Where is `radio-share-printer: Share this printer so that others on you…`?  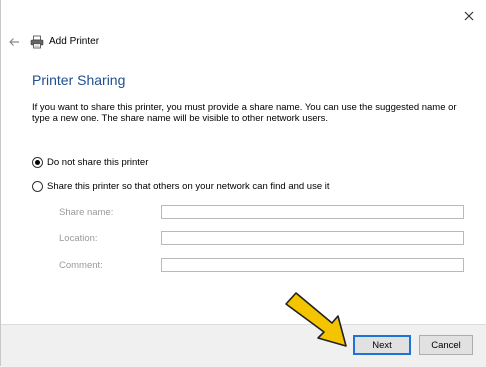 radio-share-printer: Share this printer so that others on you… is located at coordinates (181, 186).